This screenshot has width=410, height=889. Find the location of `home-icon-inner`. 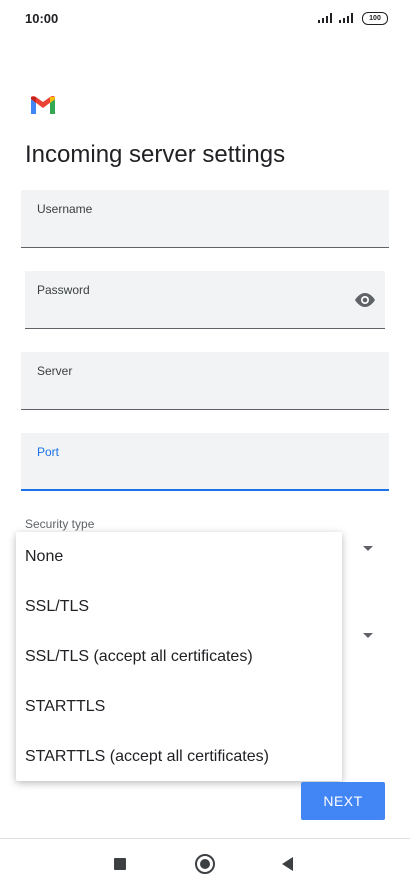

home-icon-inner is located at coordinates (205, 864).